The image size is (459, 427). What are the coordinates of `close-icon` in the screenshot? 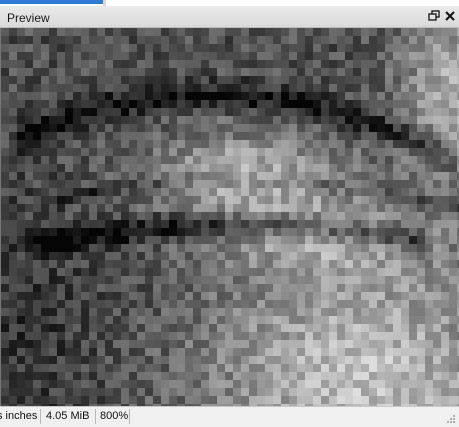 It's located at (450, 16).